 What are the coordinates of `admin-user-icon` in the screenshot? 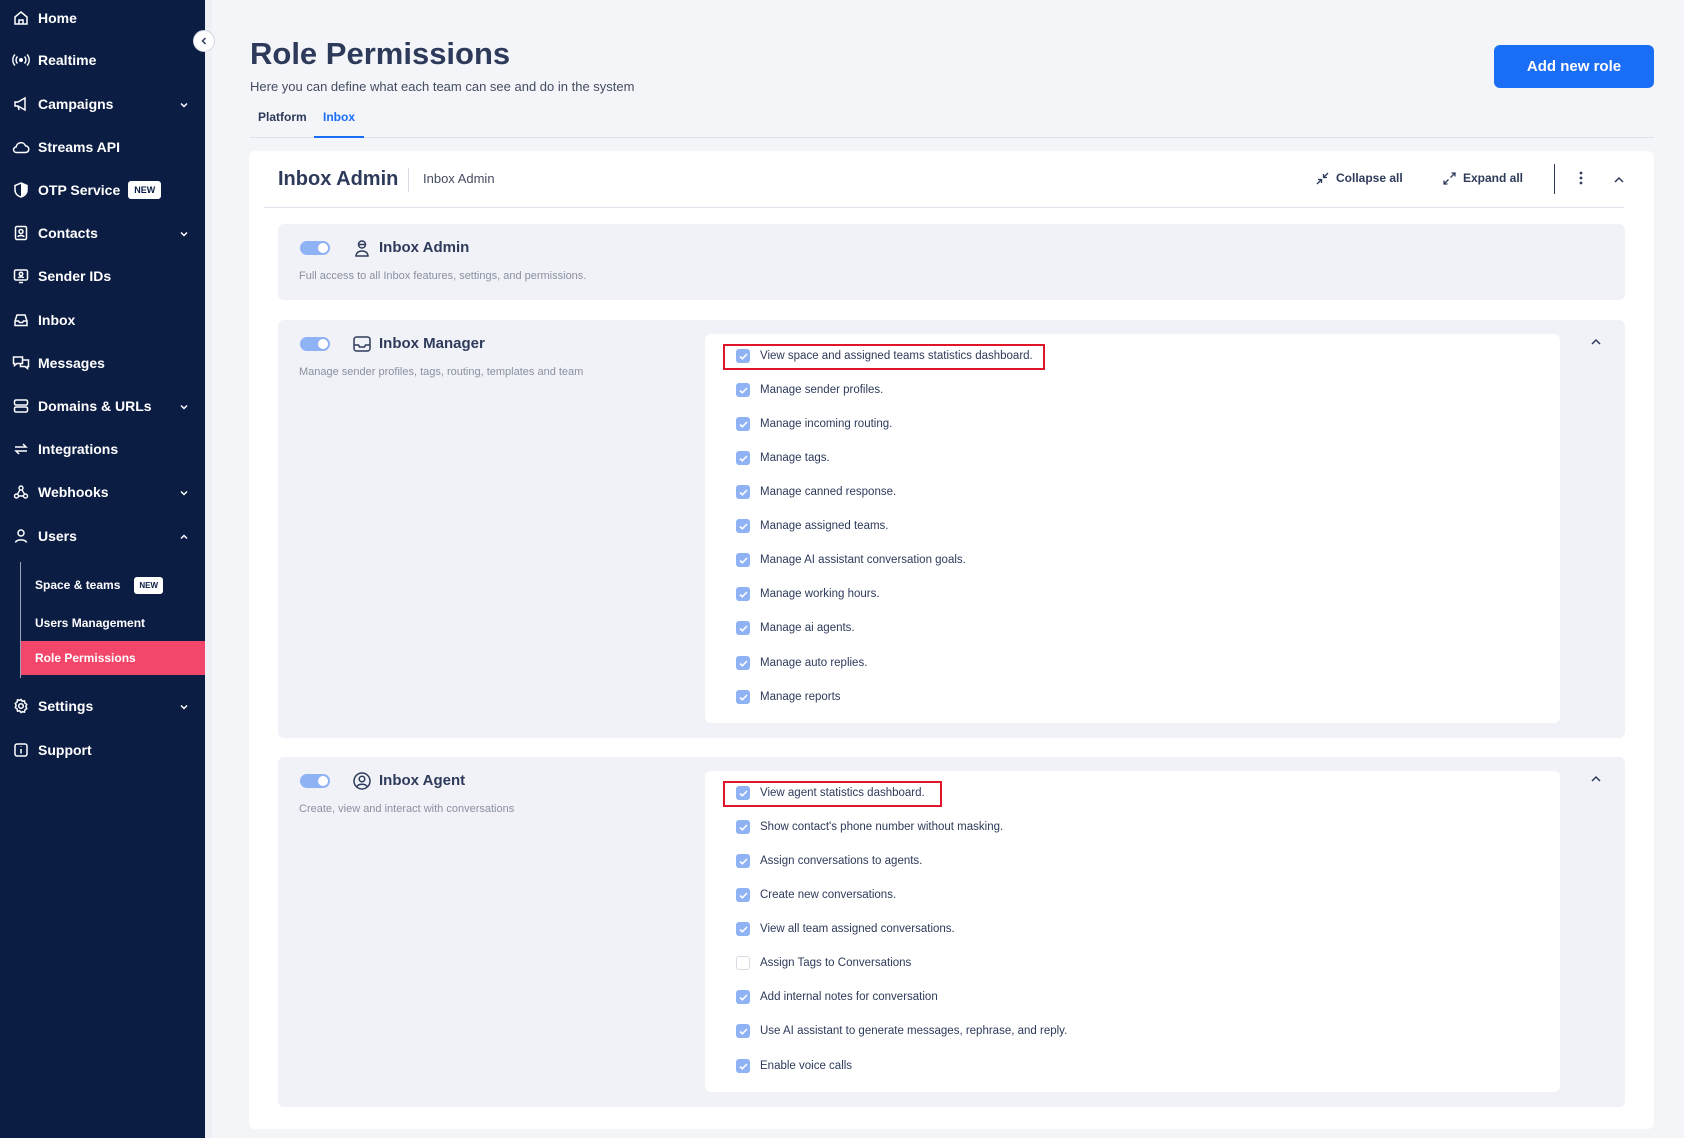 It's located at (362, 248).